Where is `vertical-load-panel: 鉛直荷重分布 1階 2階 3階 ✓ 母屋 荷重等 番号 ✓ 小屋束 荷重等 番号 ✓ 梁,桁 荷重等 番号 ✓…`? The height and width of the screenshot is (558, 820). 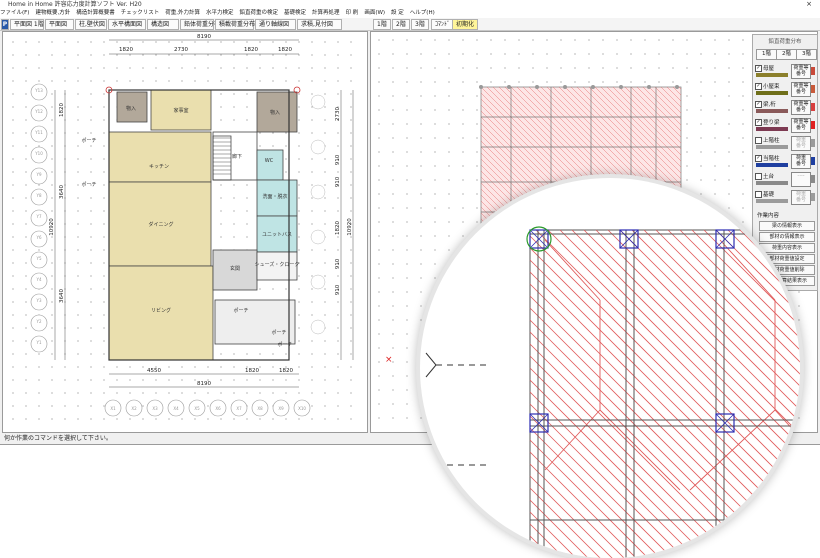
vertical-load-panel: 鉛直荷重分布 1階 2階 3階 ✓ 母屋 荷重等 番号 ✓ 小屋束 荷重等 番号 ✓ 梁,桁 荷重等 番号 ✓… is located at coordinates (785, 162).